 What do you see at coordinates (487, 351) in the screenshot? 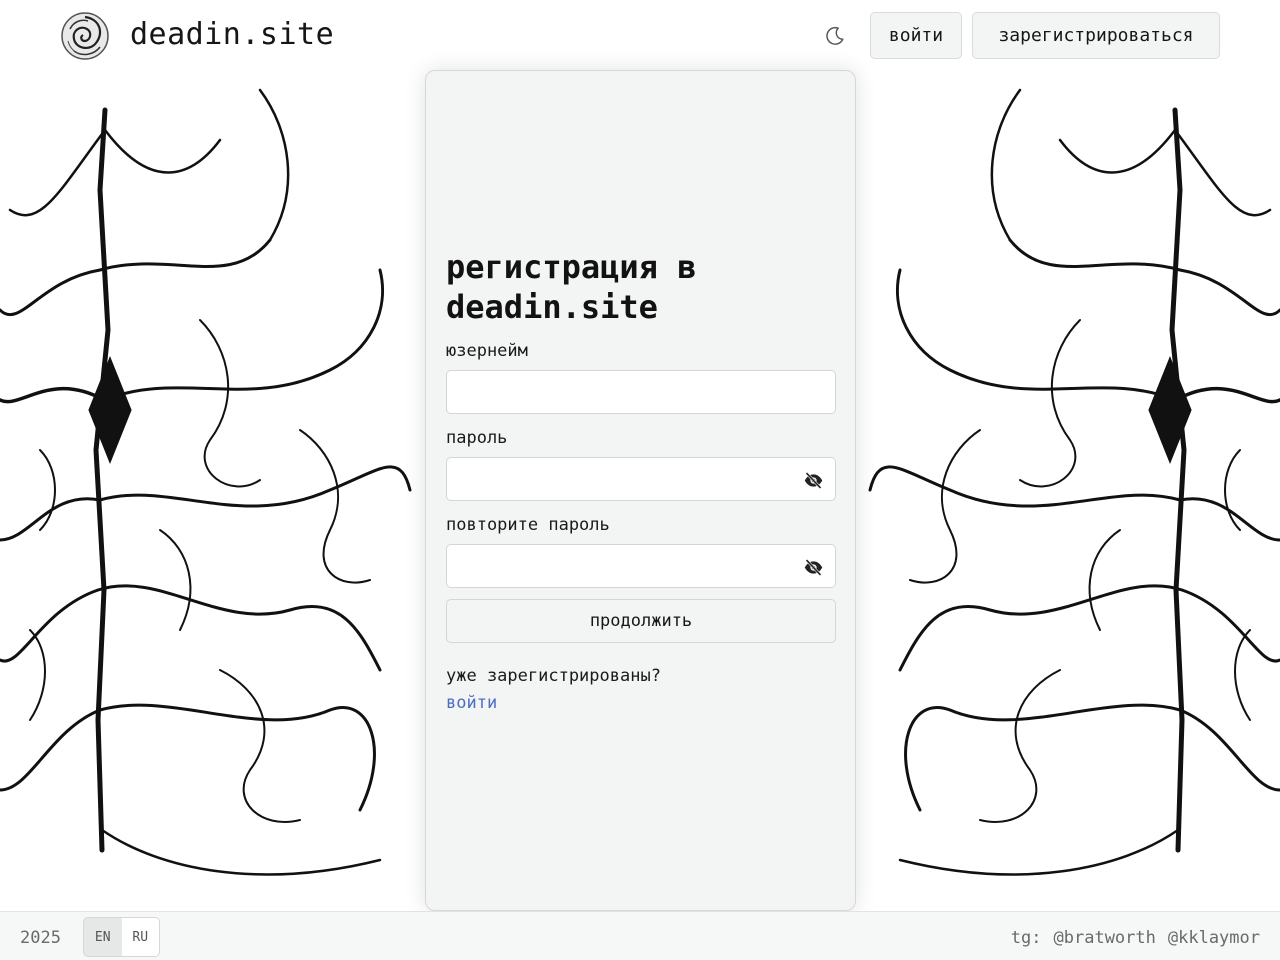
I see `username-label: юзернейм` at bounding box center [487, 351].